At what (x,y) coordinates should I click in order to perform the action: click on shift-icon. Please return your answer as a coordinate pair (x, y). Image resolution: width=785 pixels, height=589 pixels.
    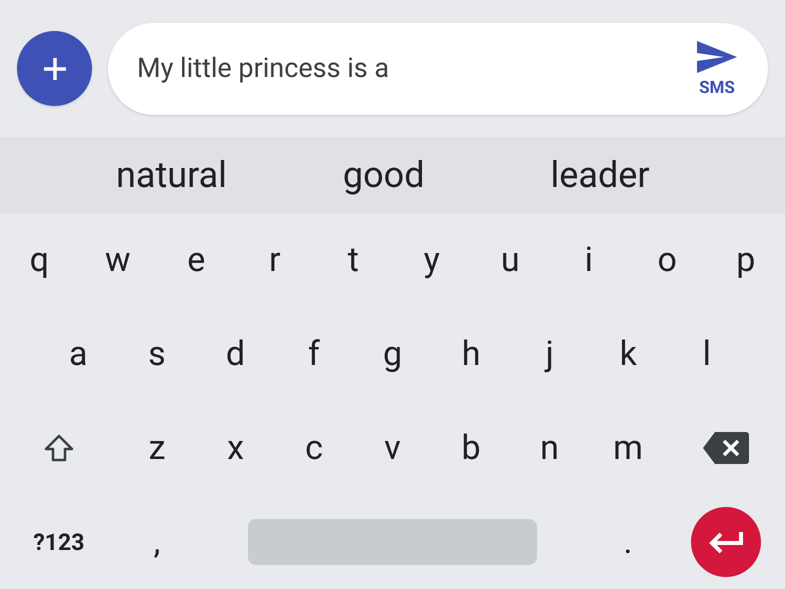
    Looking at the image, I should click on (59, 448).